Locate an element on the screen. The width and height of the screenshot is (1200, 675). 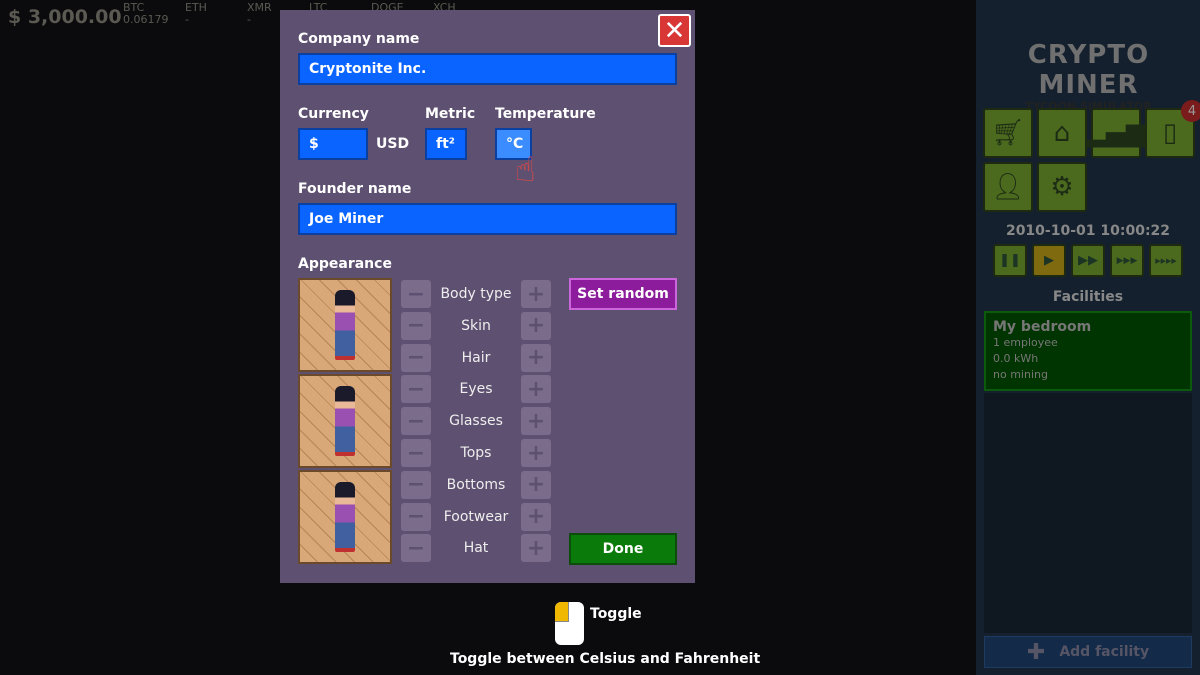
facility-mining: no mining is located at coordinates (1020, 374).